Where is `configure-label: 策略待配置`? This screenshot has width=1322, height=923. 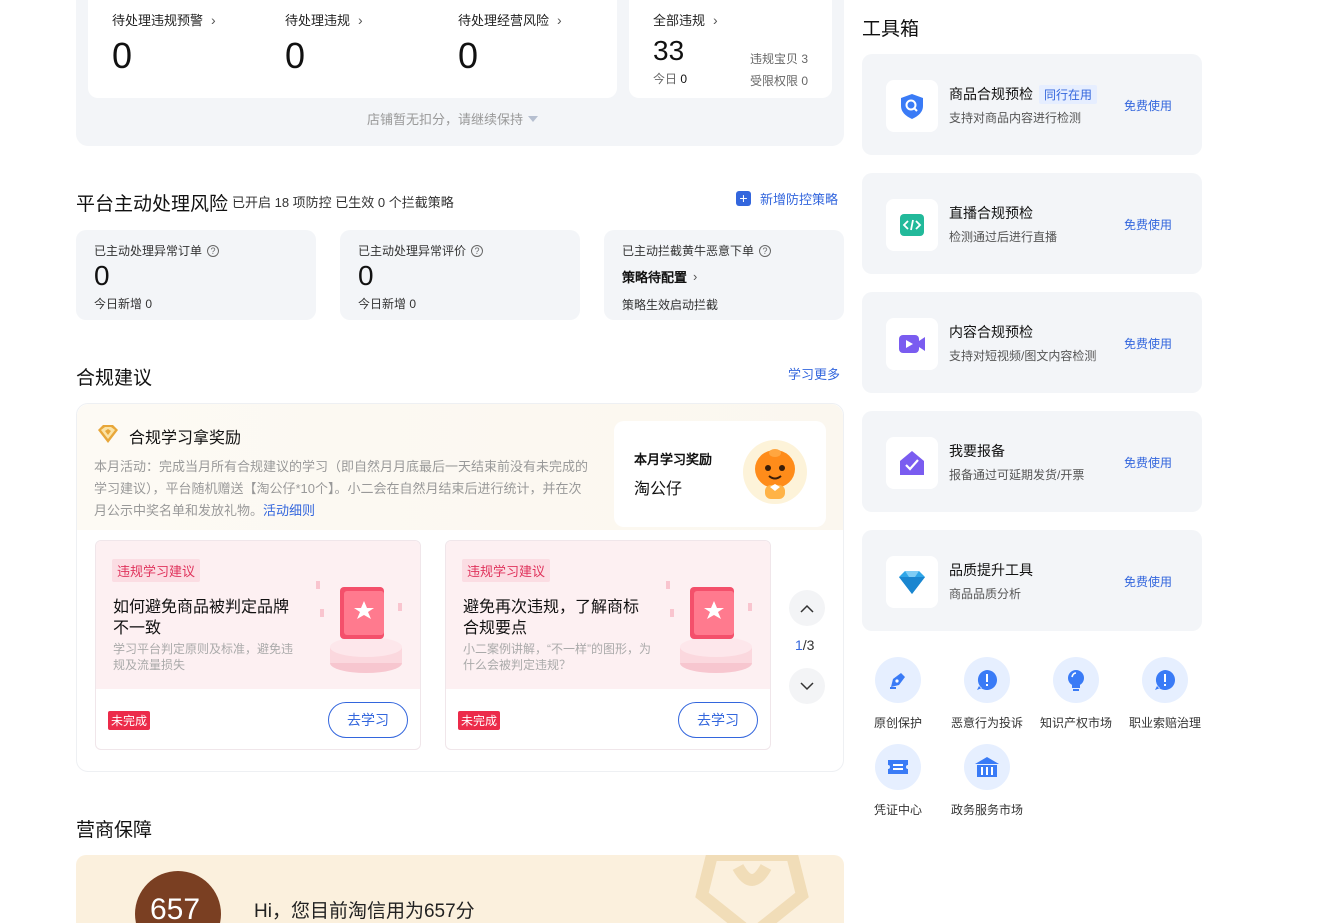
configure-label: 策略待配置 is located at coordinates (655, 277).